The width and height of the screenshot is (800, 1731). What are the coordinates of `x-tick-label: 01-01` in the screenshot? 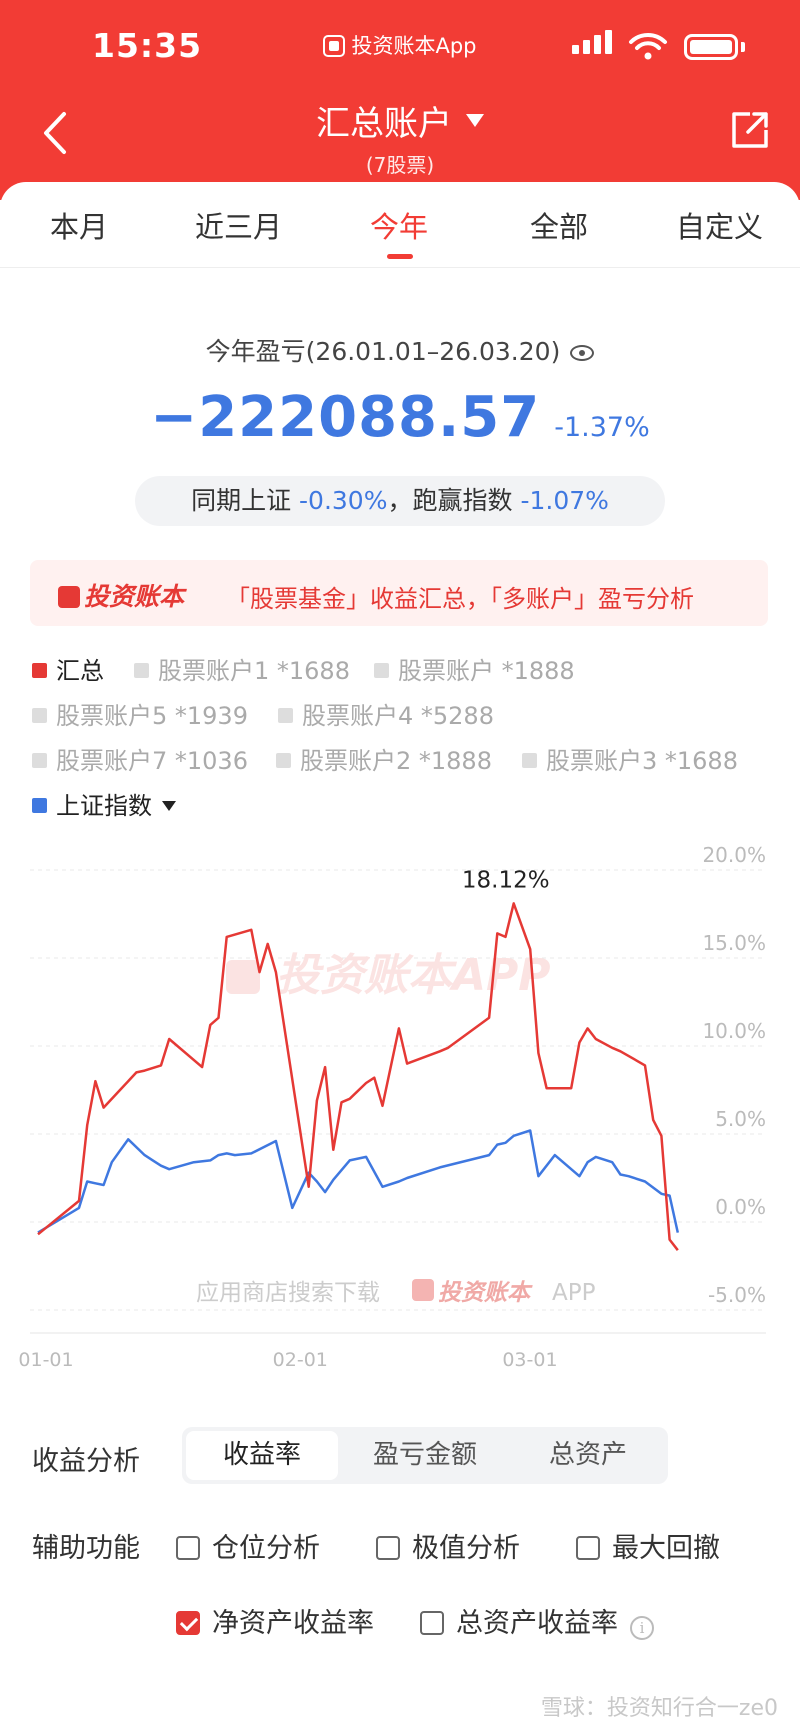 It's located at (45, 1360).